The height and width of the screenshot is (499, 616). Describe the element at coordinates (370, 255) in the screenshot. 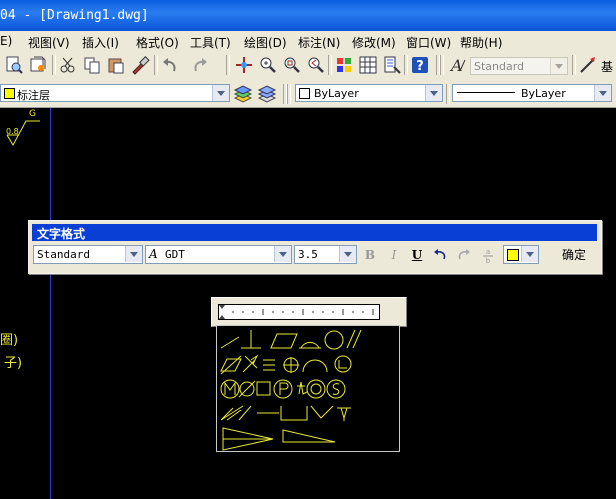

I see `bold-button: B` at that location.